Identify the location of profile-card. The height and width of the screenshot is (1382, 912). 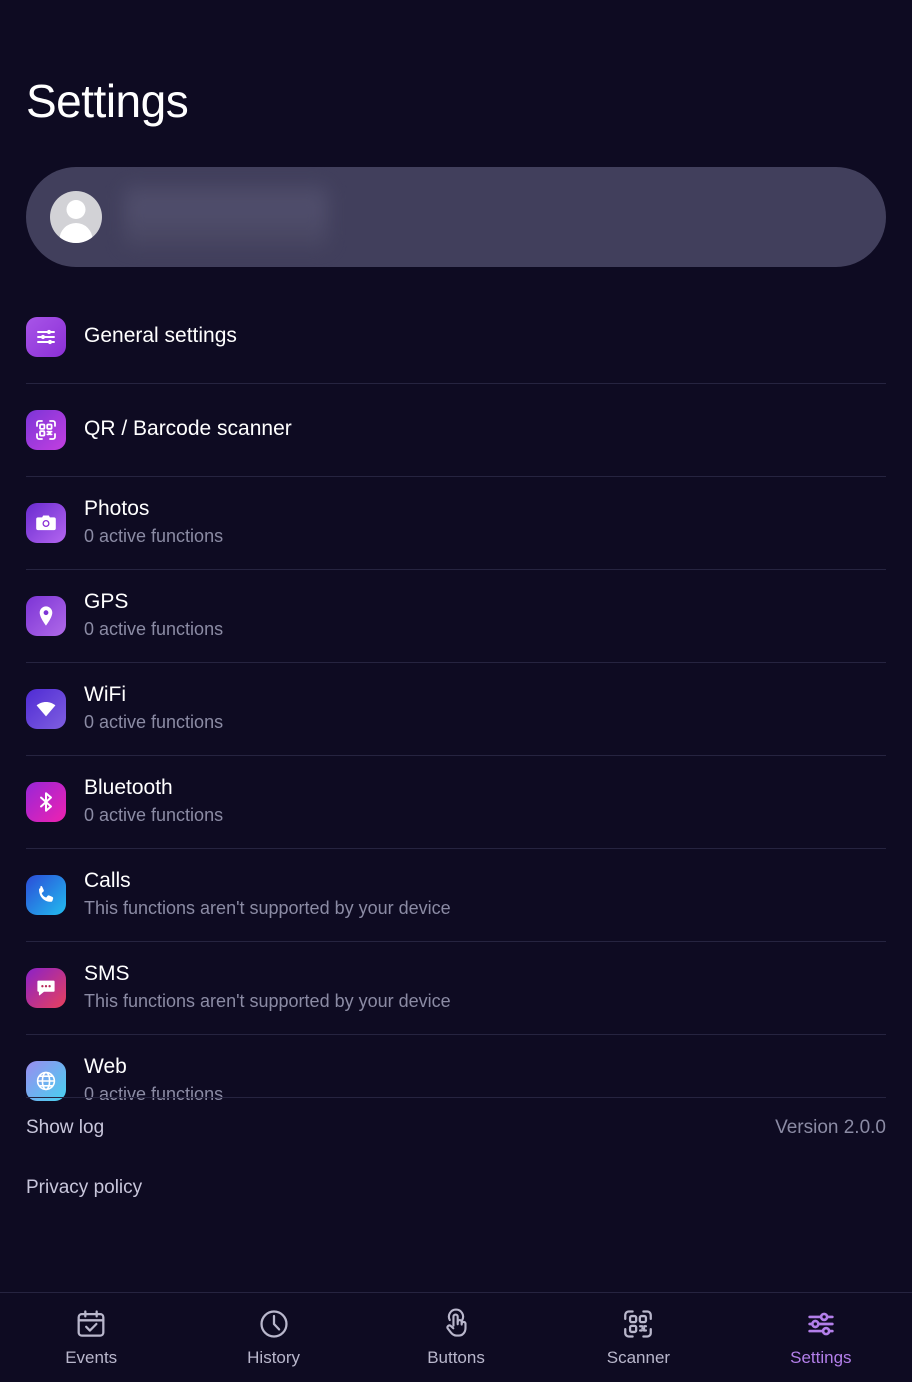
(456, 217).